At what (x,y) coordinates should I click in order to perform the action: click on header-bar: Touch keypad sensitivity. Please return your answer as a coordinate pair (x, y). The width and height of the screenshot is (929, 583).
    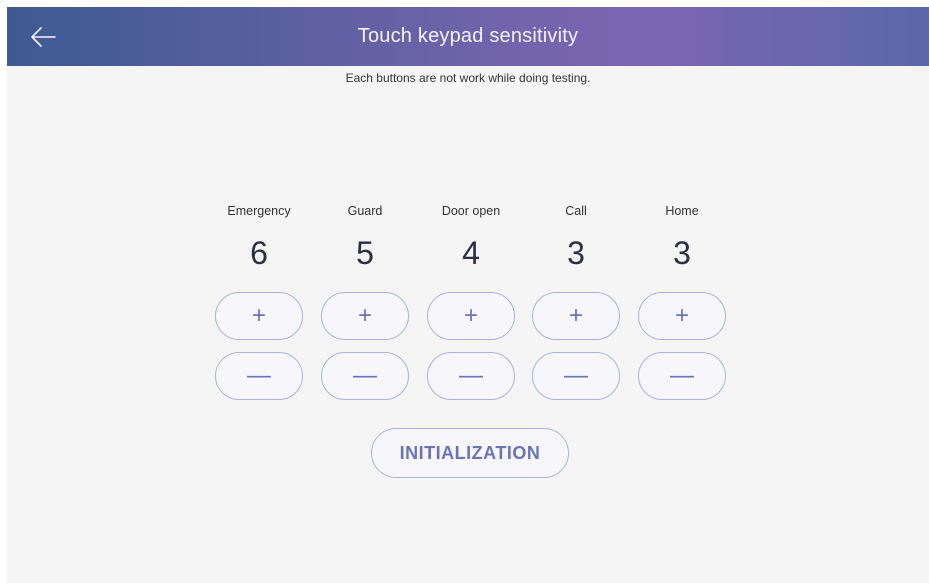
    Looking at the image, I should click on (468, 36).